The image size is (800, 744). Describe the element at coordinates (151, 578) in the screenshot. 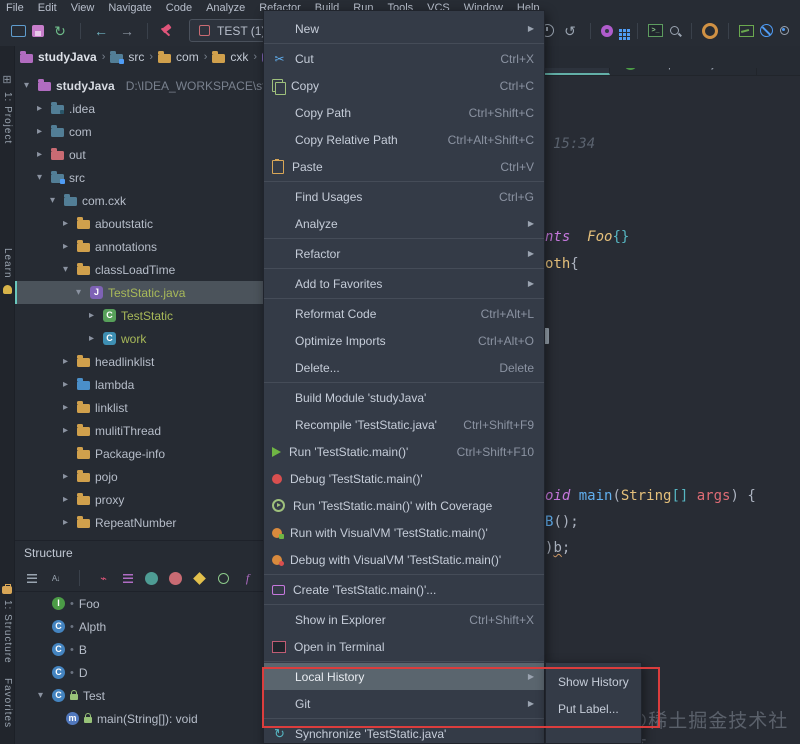

I see `tag-icon` at that location.